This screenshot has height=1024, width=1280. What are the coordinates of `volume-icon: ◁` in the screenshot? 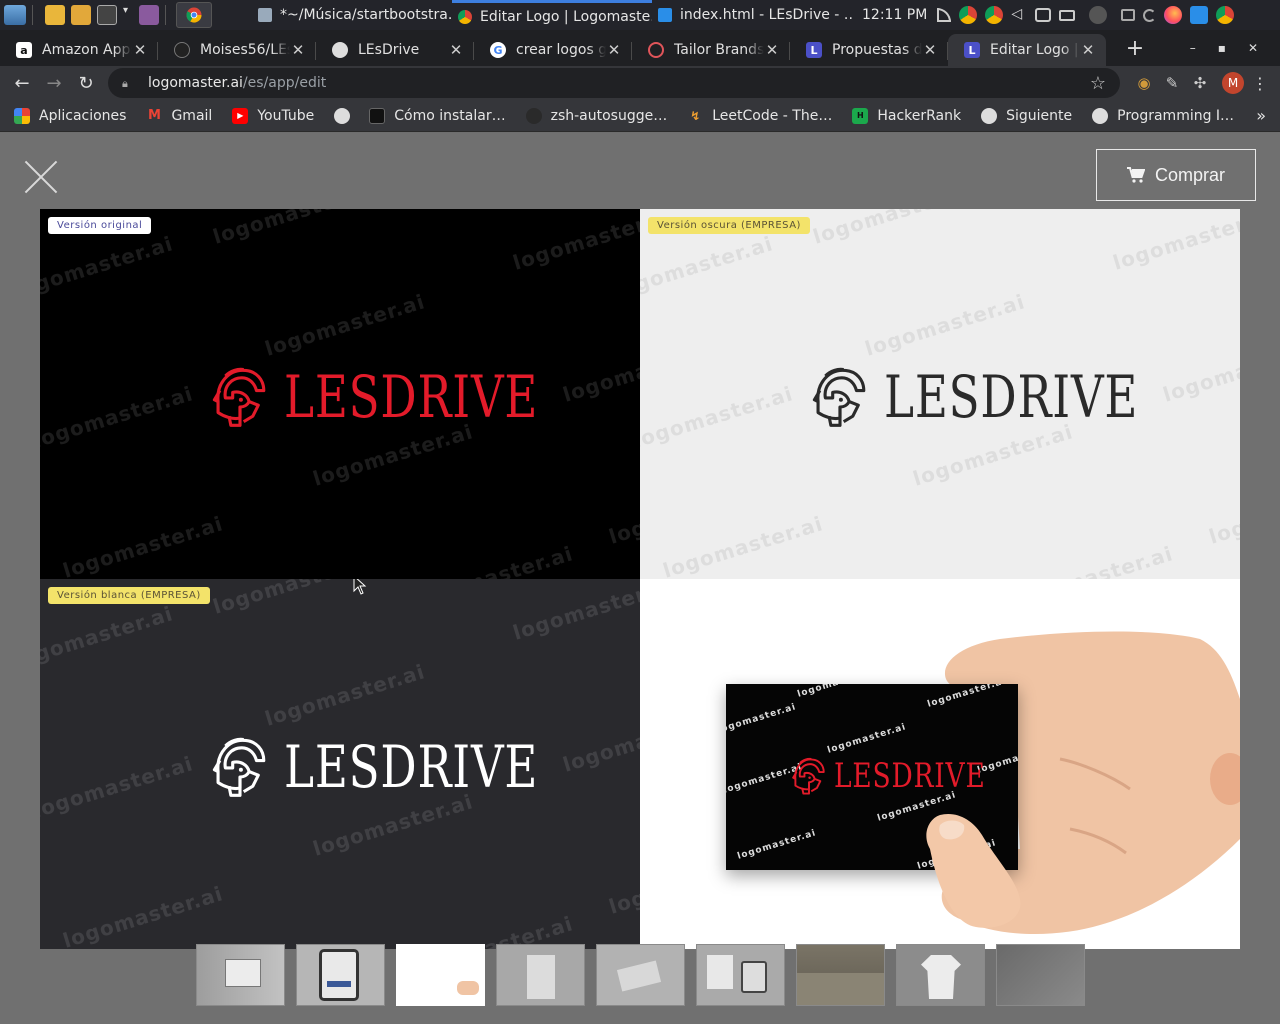 It's located at (1019, 15).